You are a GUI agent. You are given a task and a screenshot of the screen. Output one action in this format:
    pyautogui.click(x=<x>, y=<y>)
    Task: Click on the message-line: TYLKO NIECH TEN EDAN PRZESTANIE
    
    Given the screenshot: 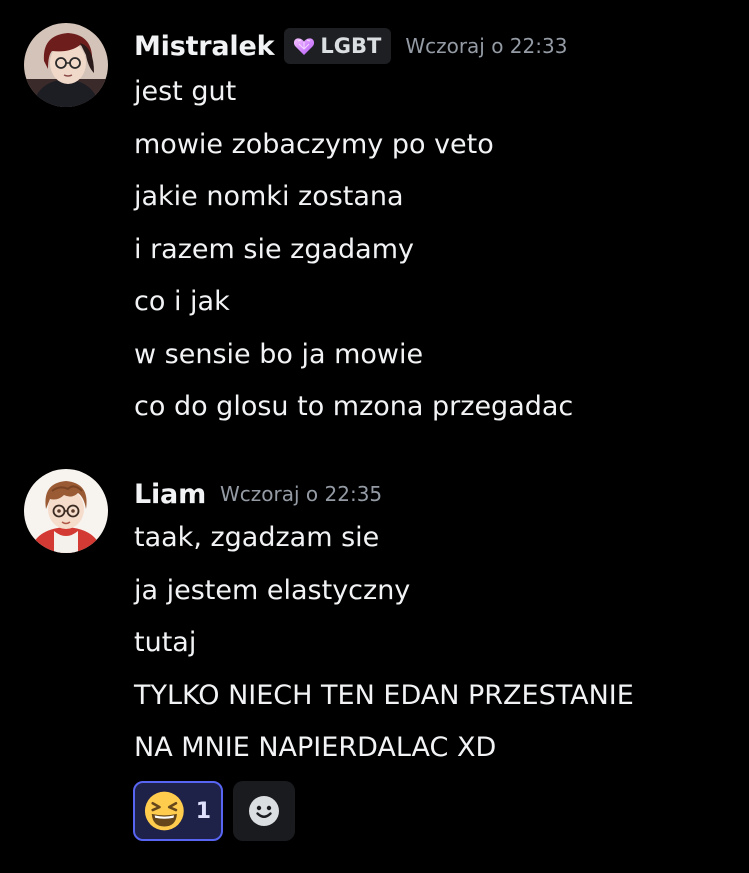 What is the action you would take?
    pyautogui.click(x=384, y=695)
    